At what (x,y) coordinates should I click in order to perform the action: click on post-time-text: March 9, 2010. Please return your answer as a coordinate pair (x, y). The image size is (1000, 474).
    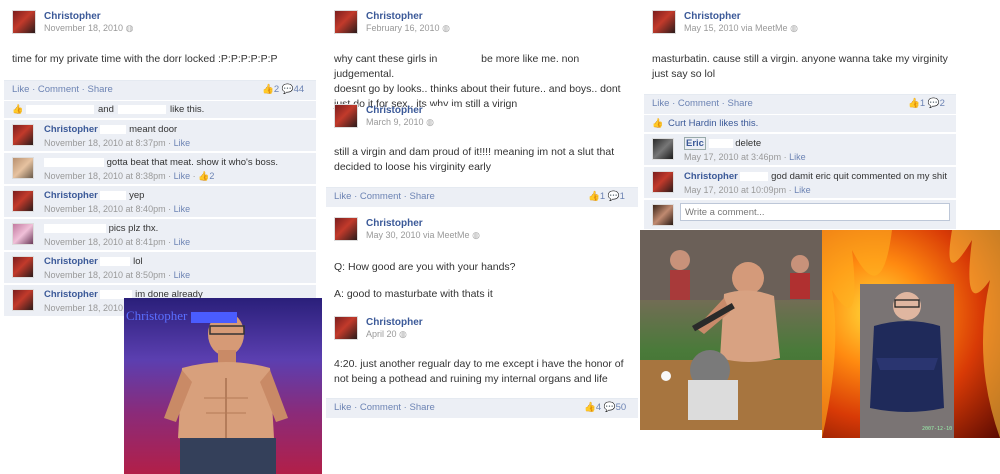
    Looking at the image, I should click on (395, 122).